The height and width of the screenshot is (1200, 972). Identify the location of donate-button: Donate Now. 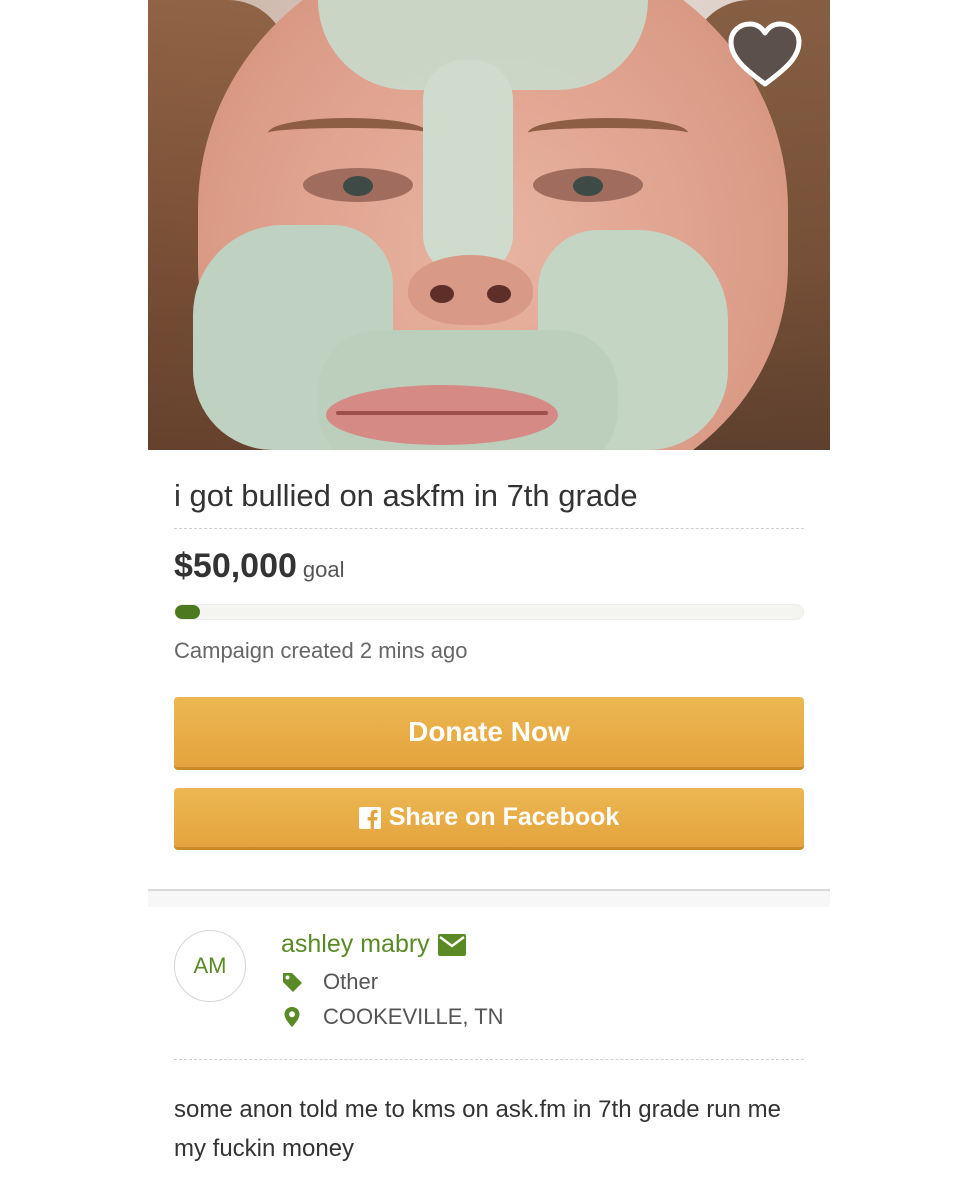
(489, 732).